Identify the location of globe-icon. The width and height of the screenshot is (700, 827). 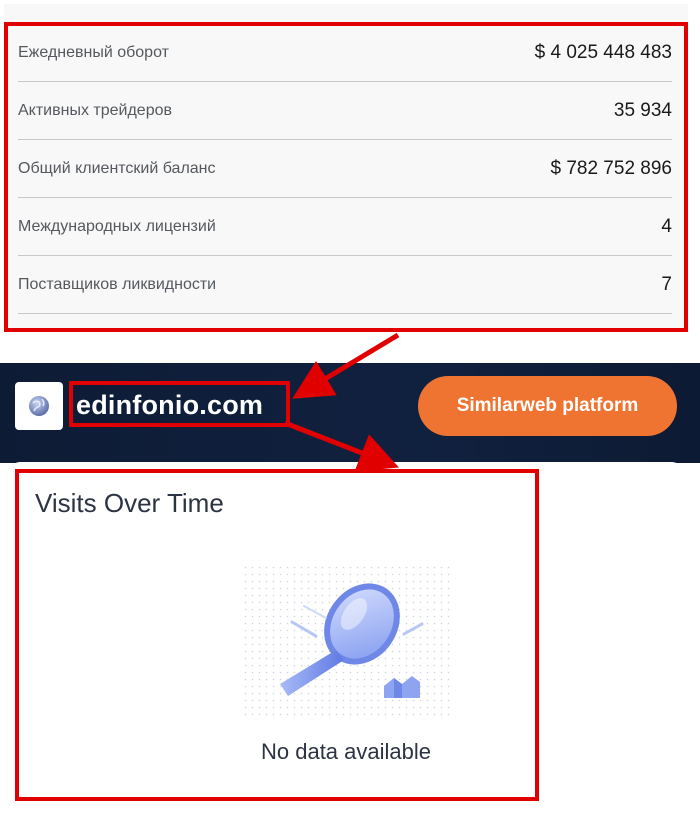
(39, 406).